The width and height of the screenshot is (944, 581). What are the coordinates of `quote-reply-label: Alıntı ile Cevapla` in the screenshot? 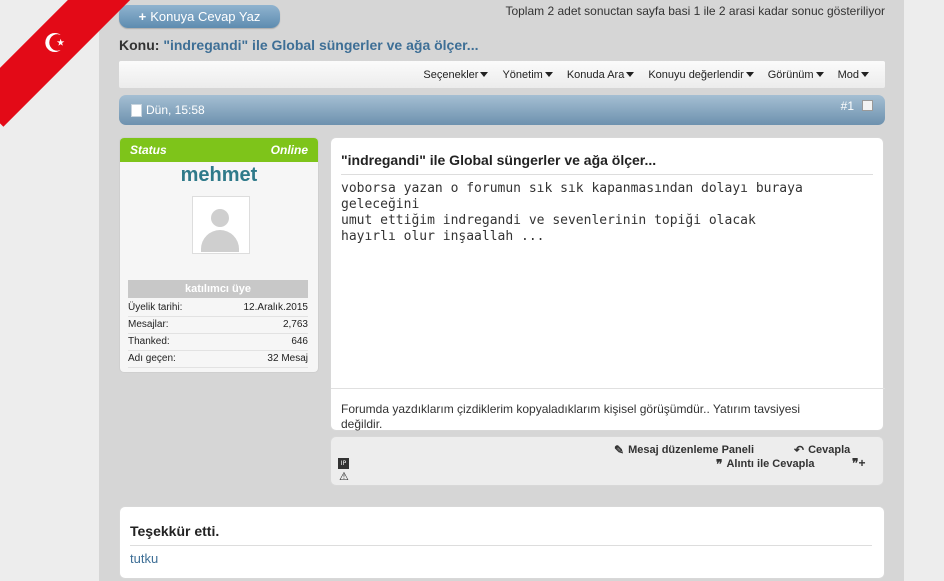 It's located at (770, 464).